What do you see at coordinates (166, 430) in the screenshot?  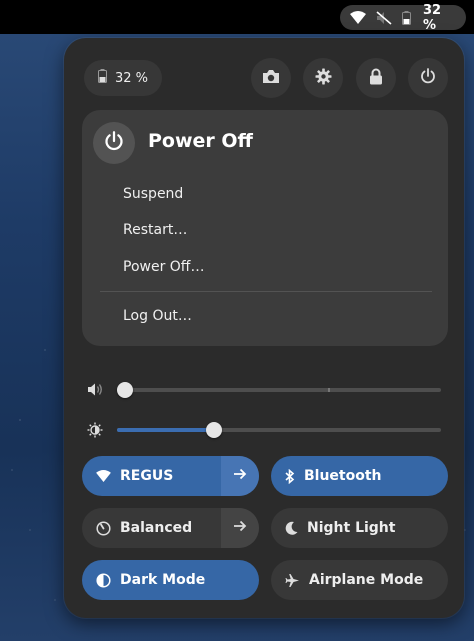 I see `brightness-slider-fill` at bounding box center [166, 430].